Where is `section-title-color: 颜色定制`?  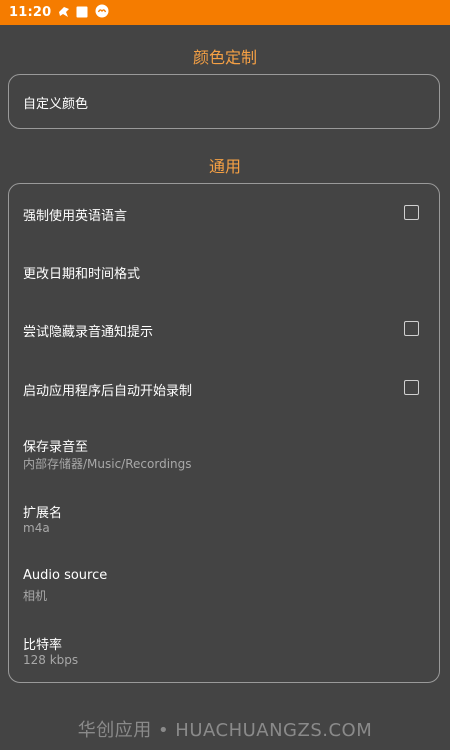 section-title-color: 颜色定制 is located at coordinates (224, 57).